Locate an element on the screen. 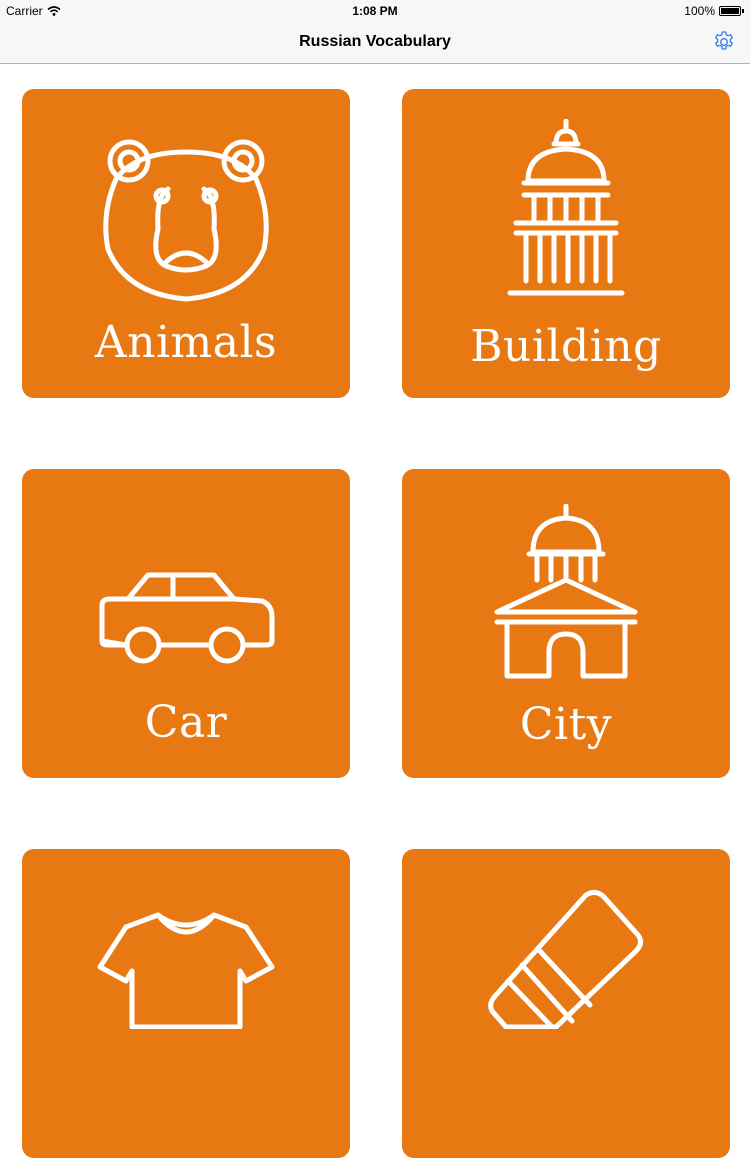  category-tile-animals: Animals is located at coordinates (186, 243).